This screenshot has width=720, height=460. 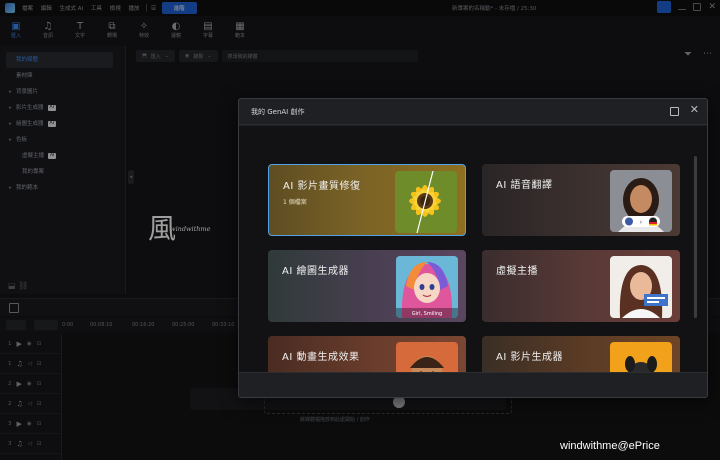 What do you see at coordinates (322, 186) in the screenshot?
I see `card-title: AI 影片畫質修復` at bounding box center [322, 186].